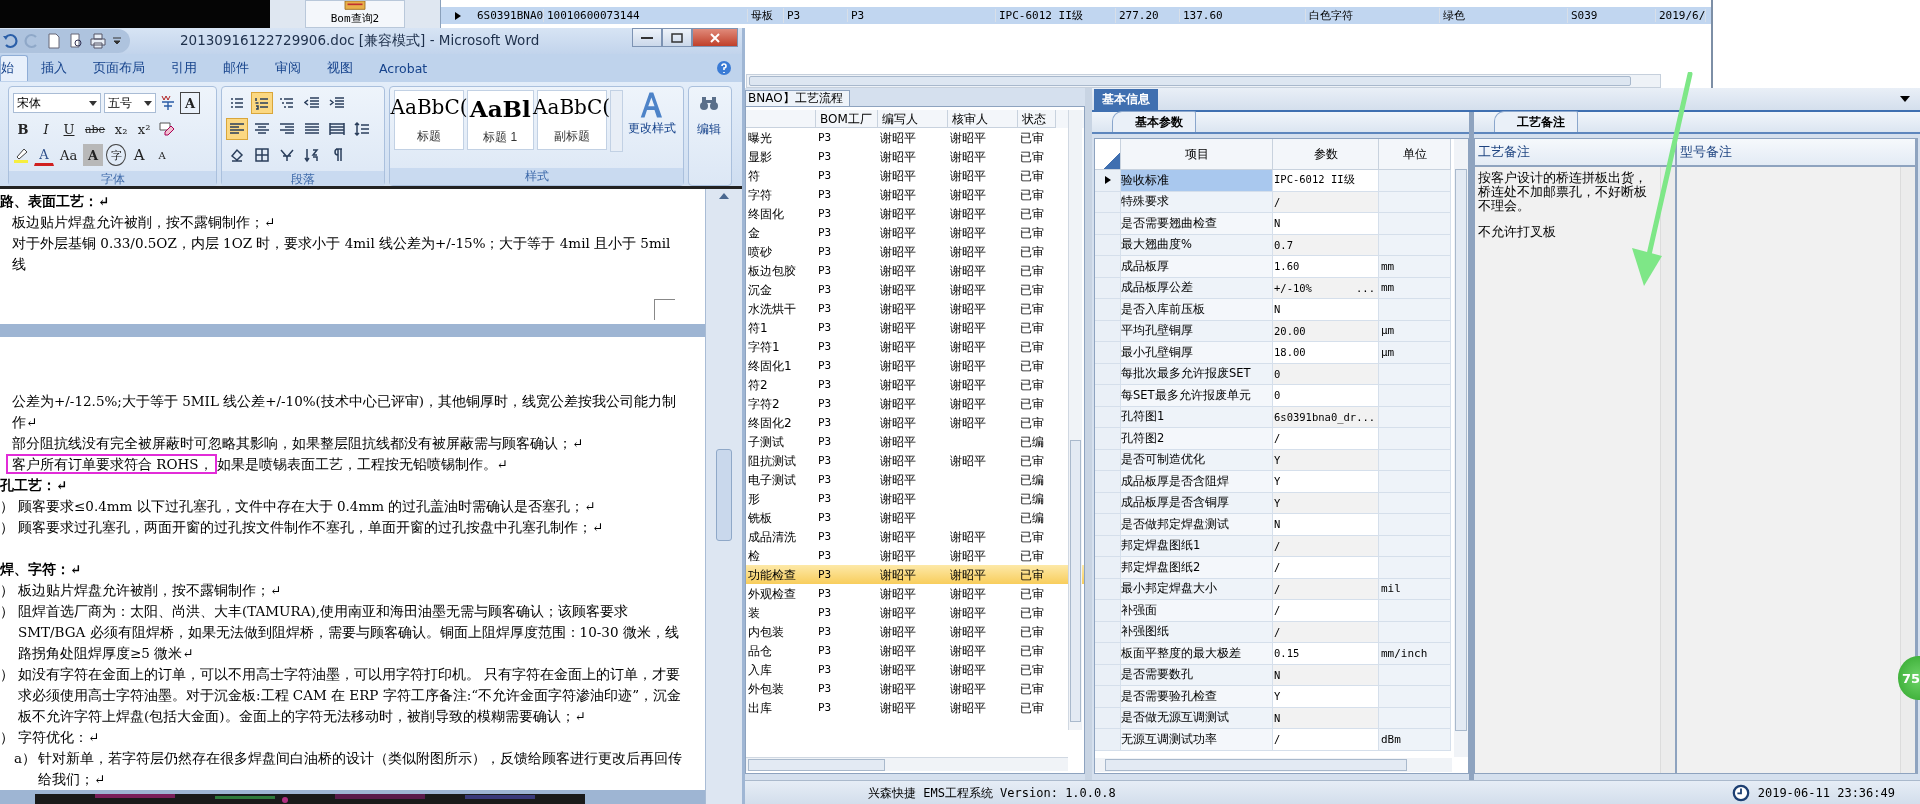 This screenshot has height=804, width=1920. What do you see at coordinates (166, 129) in the screenshot?
I see `clear-formatting-icon` at bounding box center [166, 129].